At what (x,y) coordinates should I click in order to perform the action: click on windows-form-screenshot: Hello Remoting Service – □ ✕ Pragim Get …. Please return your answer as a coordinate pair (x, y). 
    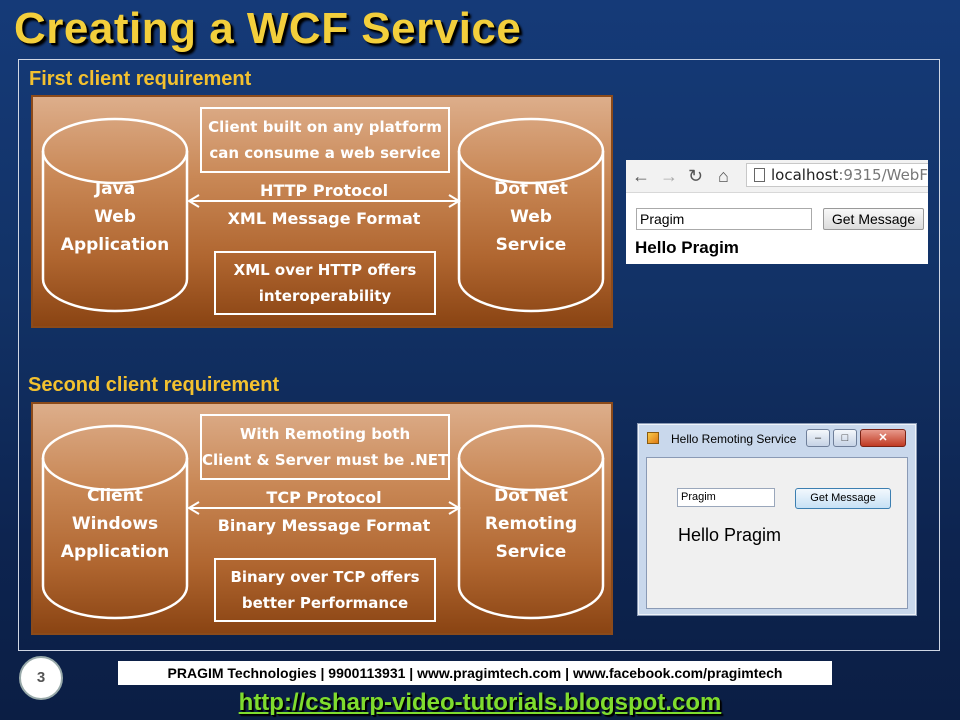
    Looking at the image, I should click on (777, 519).